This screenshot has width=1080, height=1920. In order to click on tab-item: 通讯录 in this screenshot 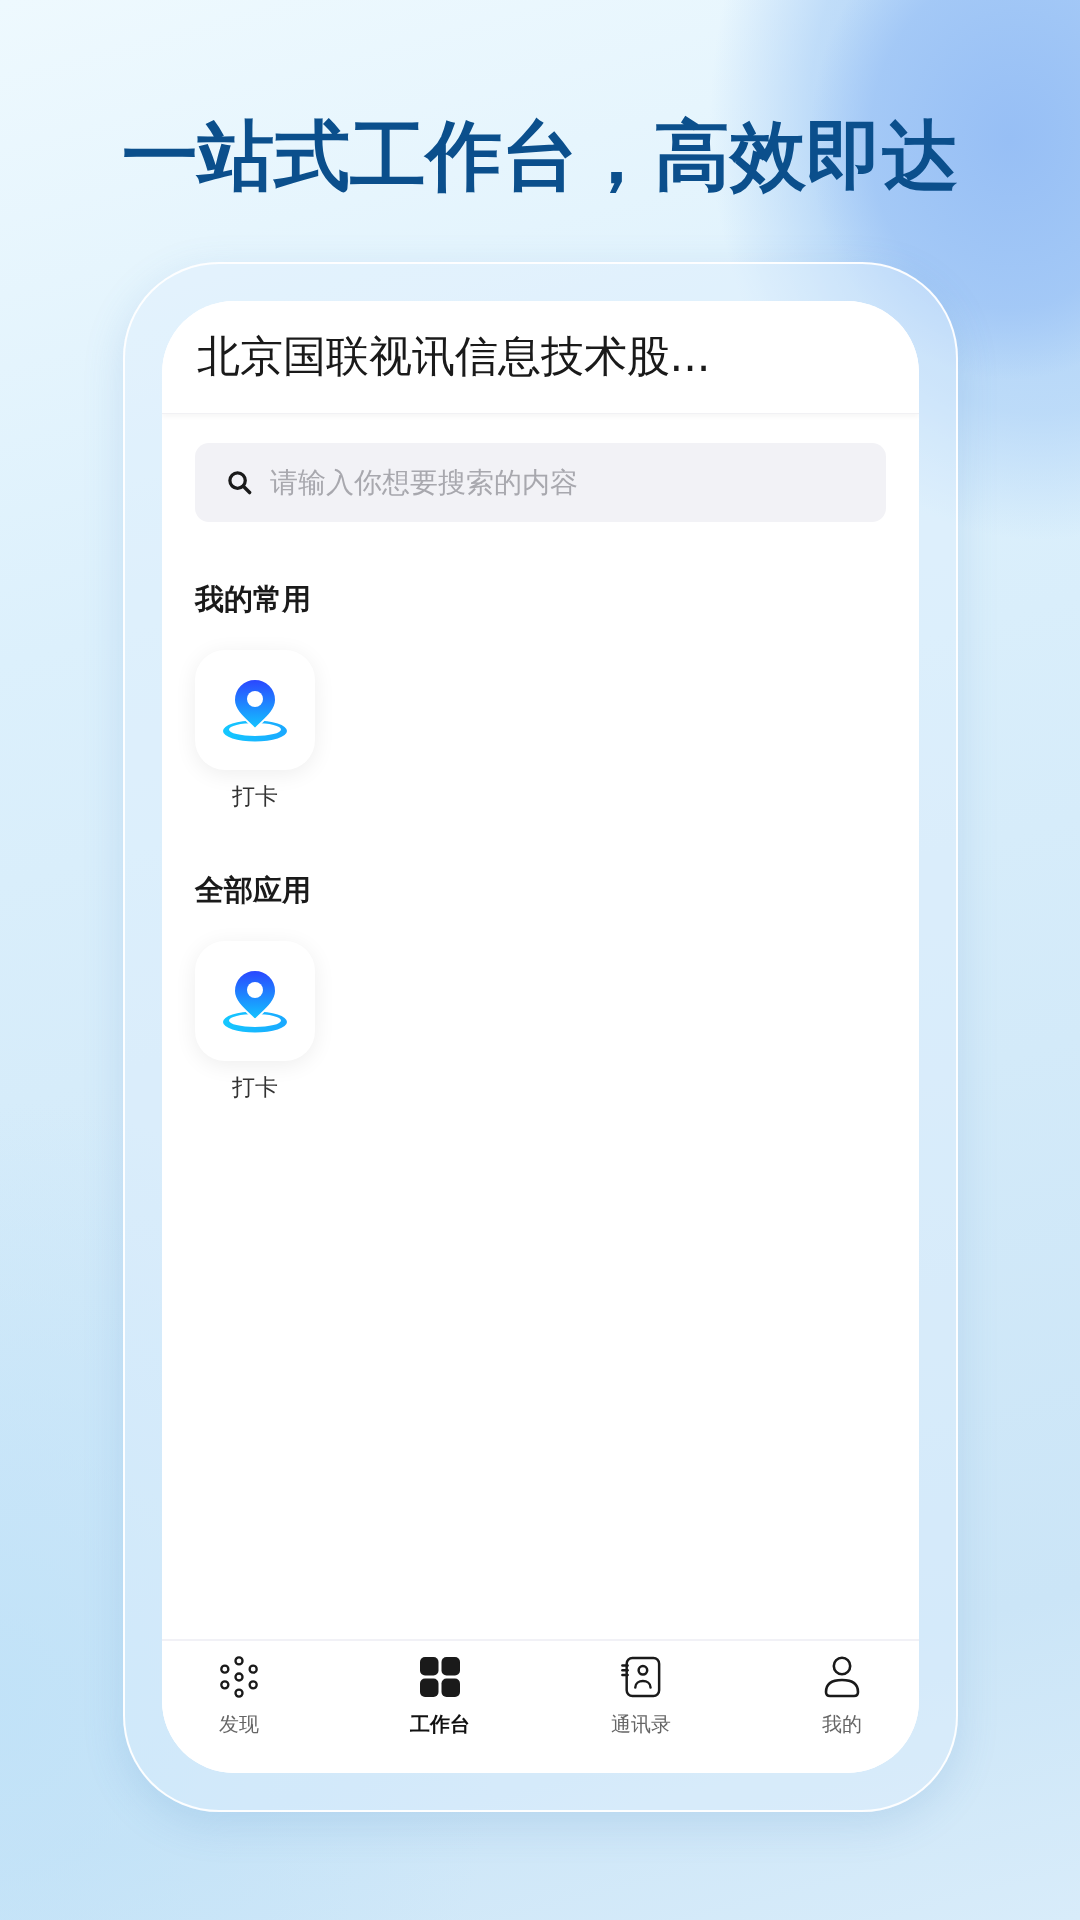, I will do `click(640, 1707)`.